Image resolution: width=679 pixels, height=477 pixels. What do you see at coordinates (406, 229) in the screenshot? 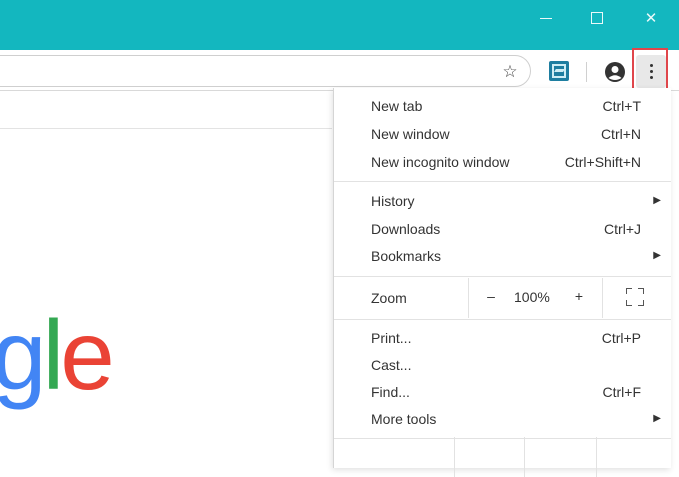
I see `menu-item-label: Downloads` at bounding box center [406, 229].